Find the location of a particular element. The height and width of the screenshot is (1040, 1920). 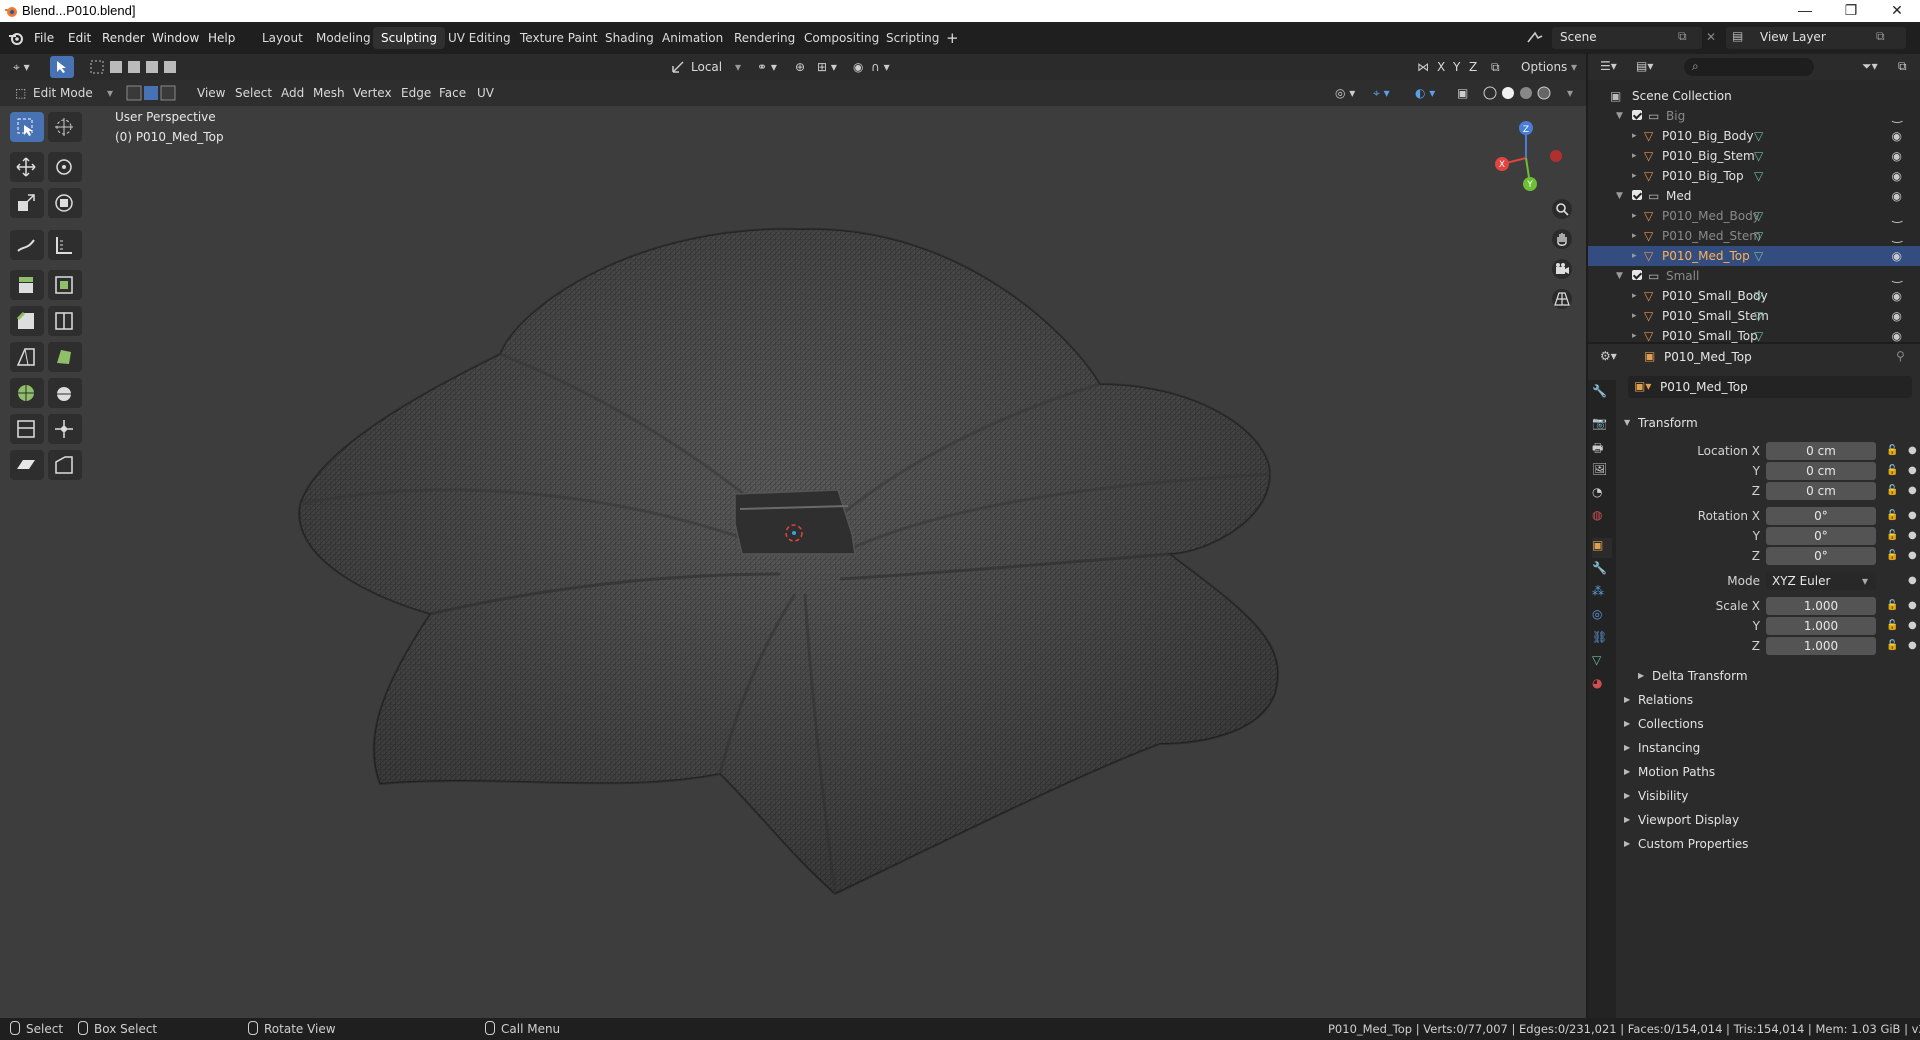

bevel-tool-button is located at coordinates (27, 321).